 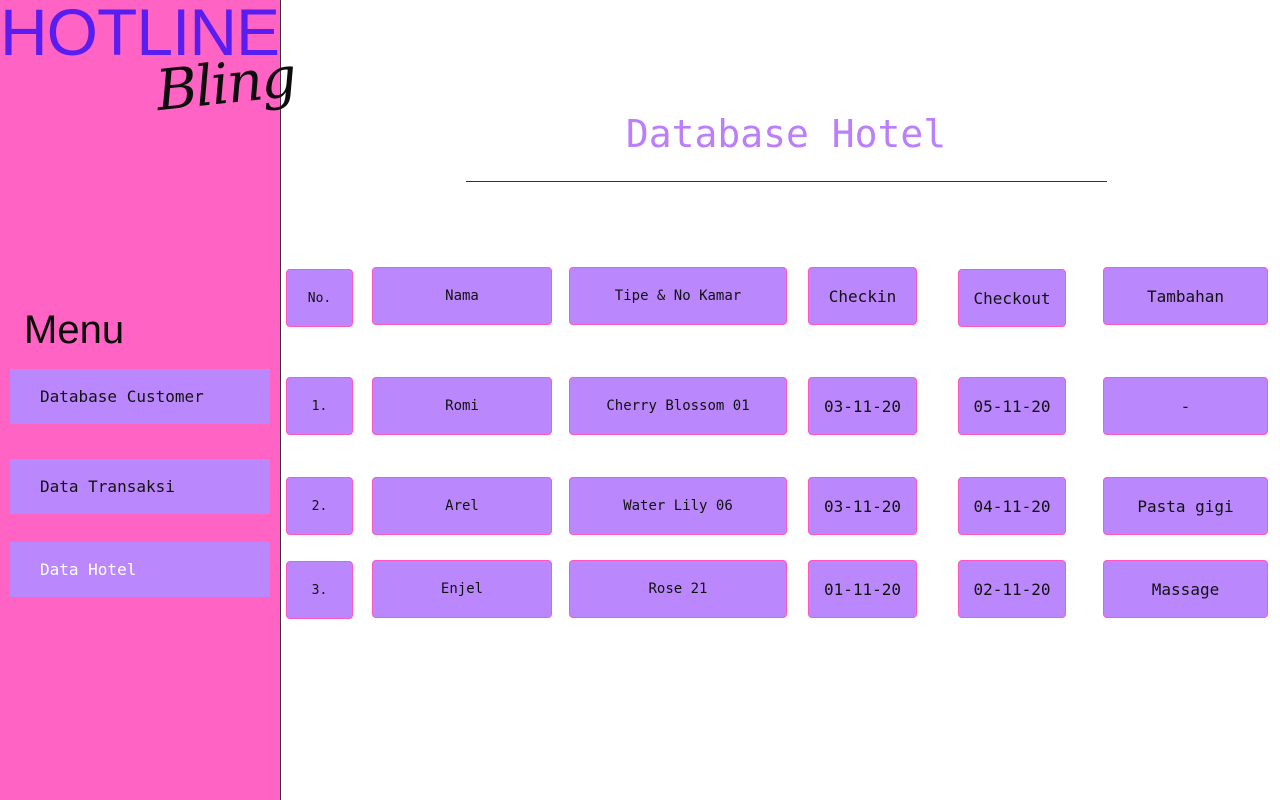 What do you see at coordinates (122, 396) in the screenshot?
I see `nav-label: Database Customer` at bounding box center [122, 396].